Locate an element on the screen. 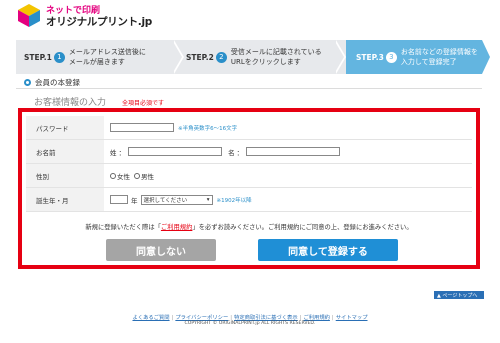 Image resolution: width=500 pixels, height=343 pixels. name-row: お名前 姓 ： 名 ： is located at coordinates (249, 152).